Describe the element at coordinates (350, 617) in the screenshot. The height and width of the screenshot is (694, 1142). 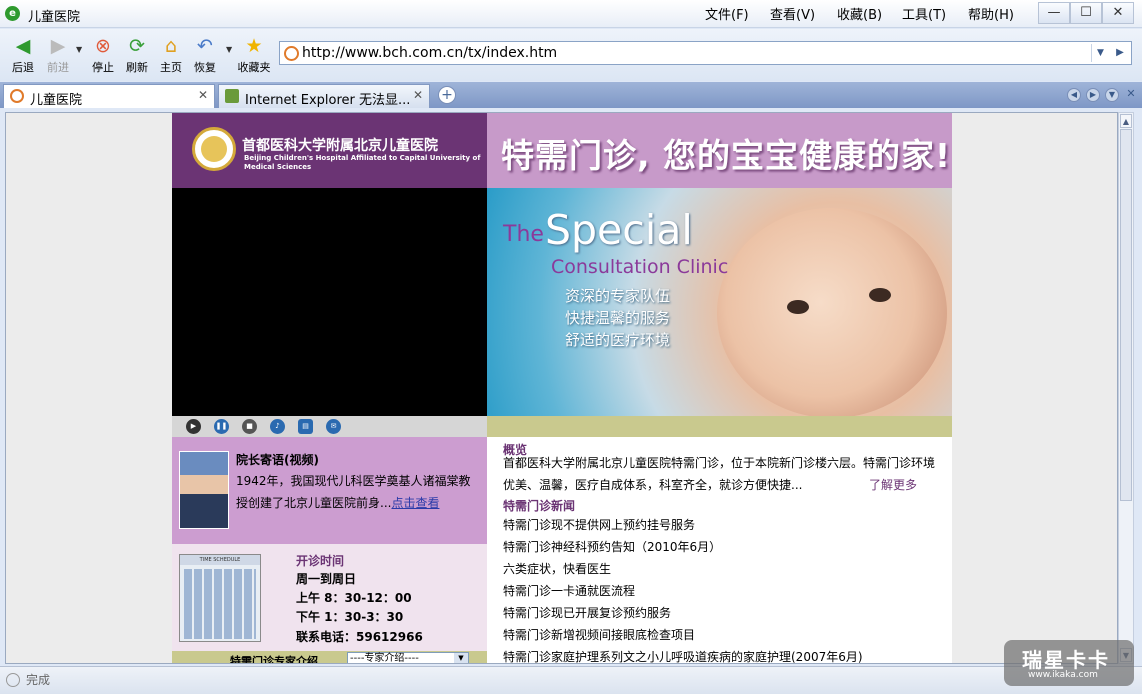
I see `schedule-pm: 下午 1：30-3：30` at that location.